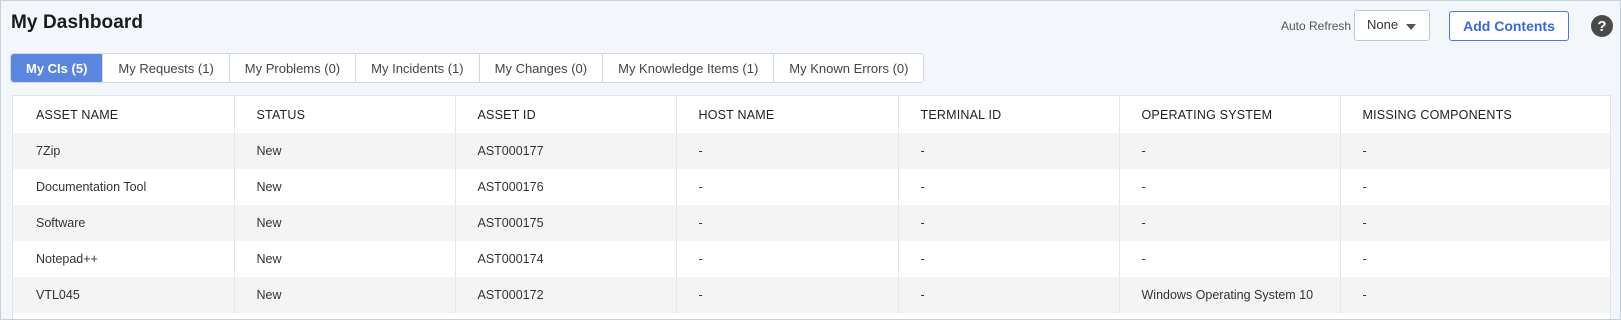 This screenshot has height=320, width=1621. I want to click on cell-asset-id: AST000177, so click(566, 151).